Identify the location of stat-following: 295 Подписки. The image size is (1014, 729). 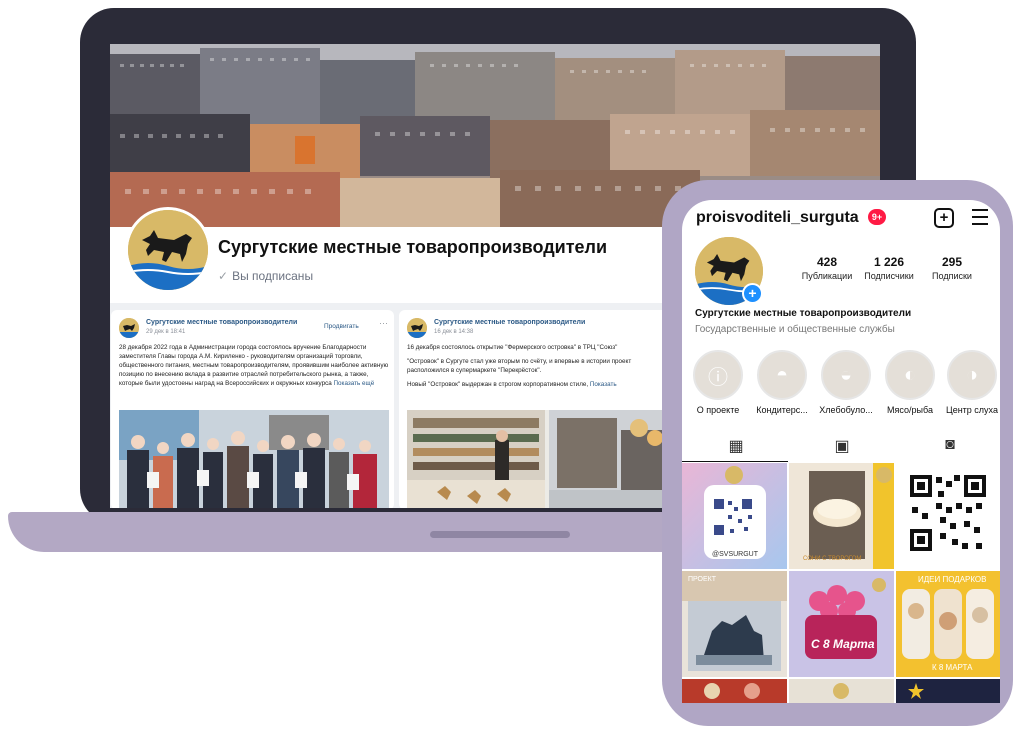
(952, 268).